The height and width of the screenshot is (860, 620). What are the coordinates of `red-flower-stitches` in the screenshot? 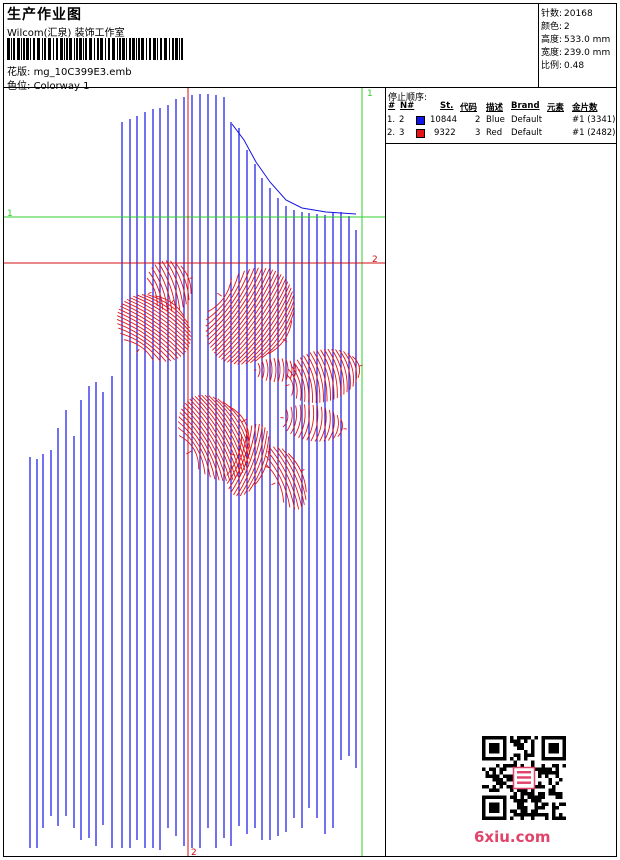 It's located at (240, 385).